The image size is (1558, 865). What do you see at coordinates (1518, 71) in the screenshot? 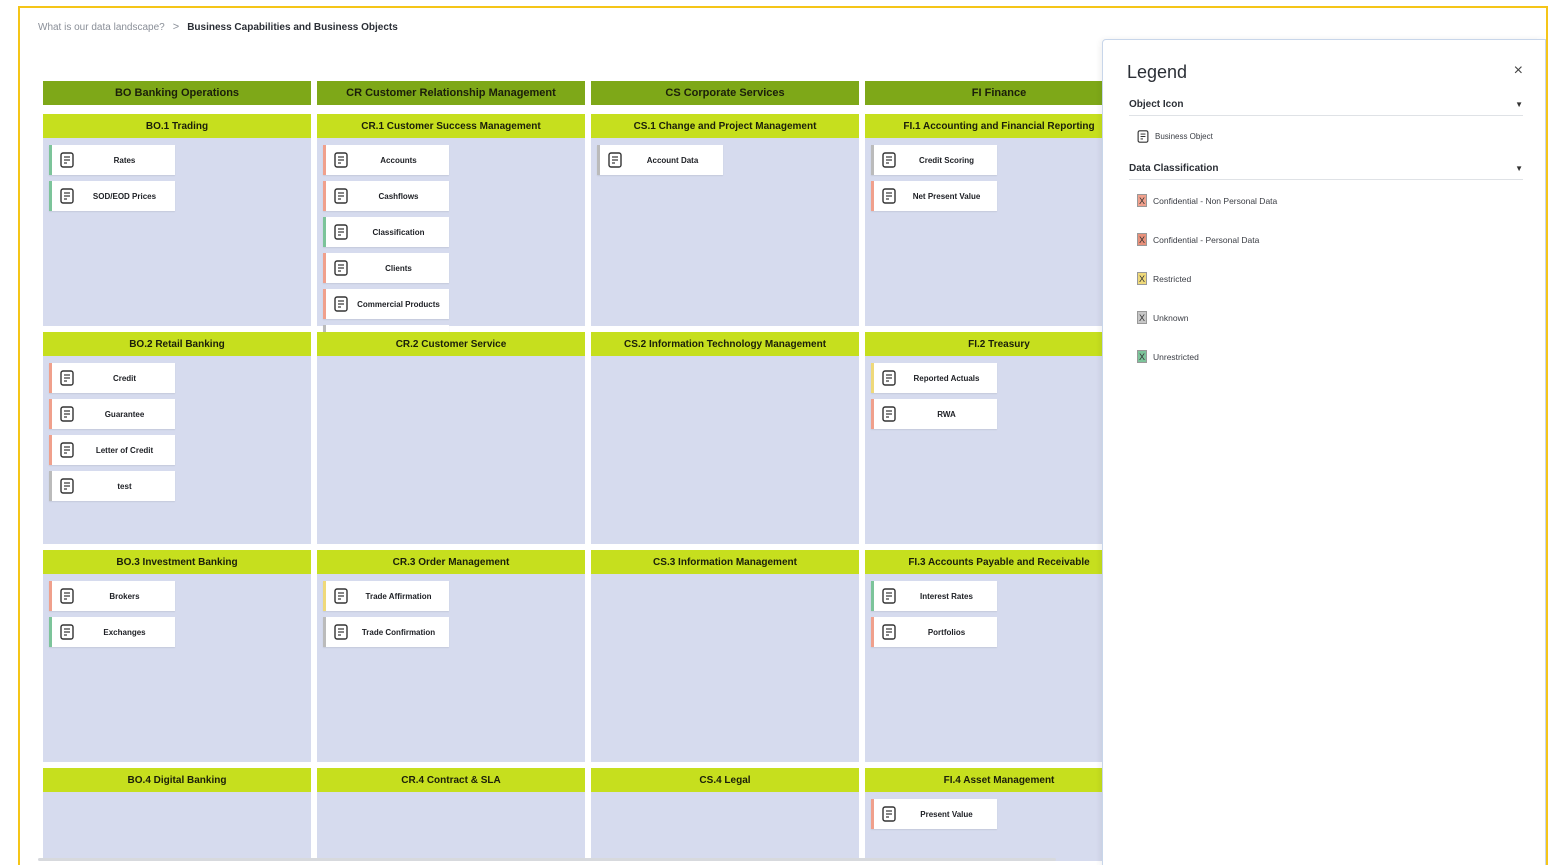
I see `close-icon: ×` at bounding box center [1518, 71].